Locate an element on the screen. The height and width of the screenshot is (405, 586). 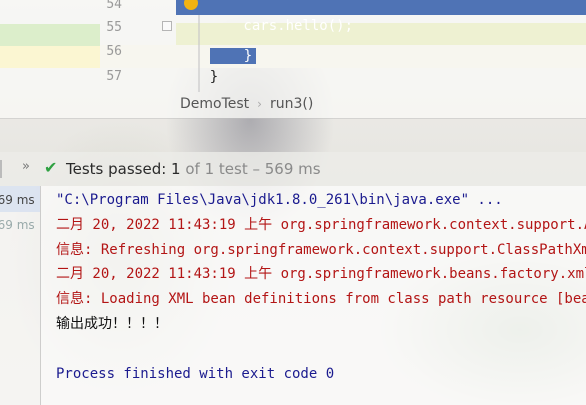
console-line: Process finished with exit code 0 is located at coordinates (195, 374).